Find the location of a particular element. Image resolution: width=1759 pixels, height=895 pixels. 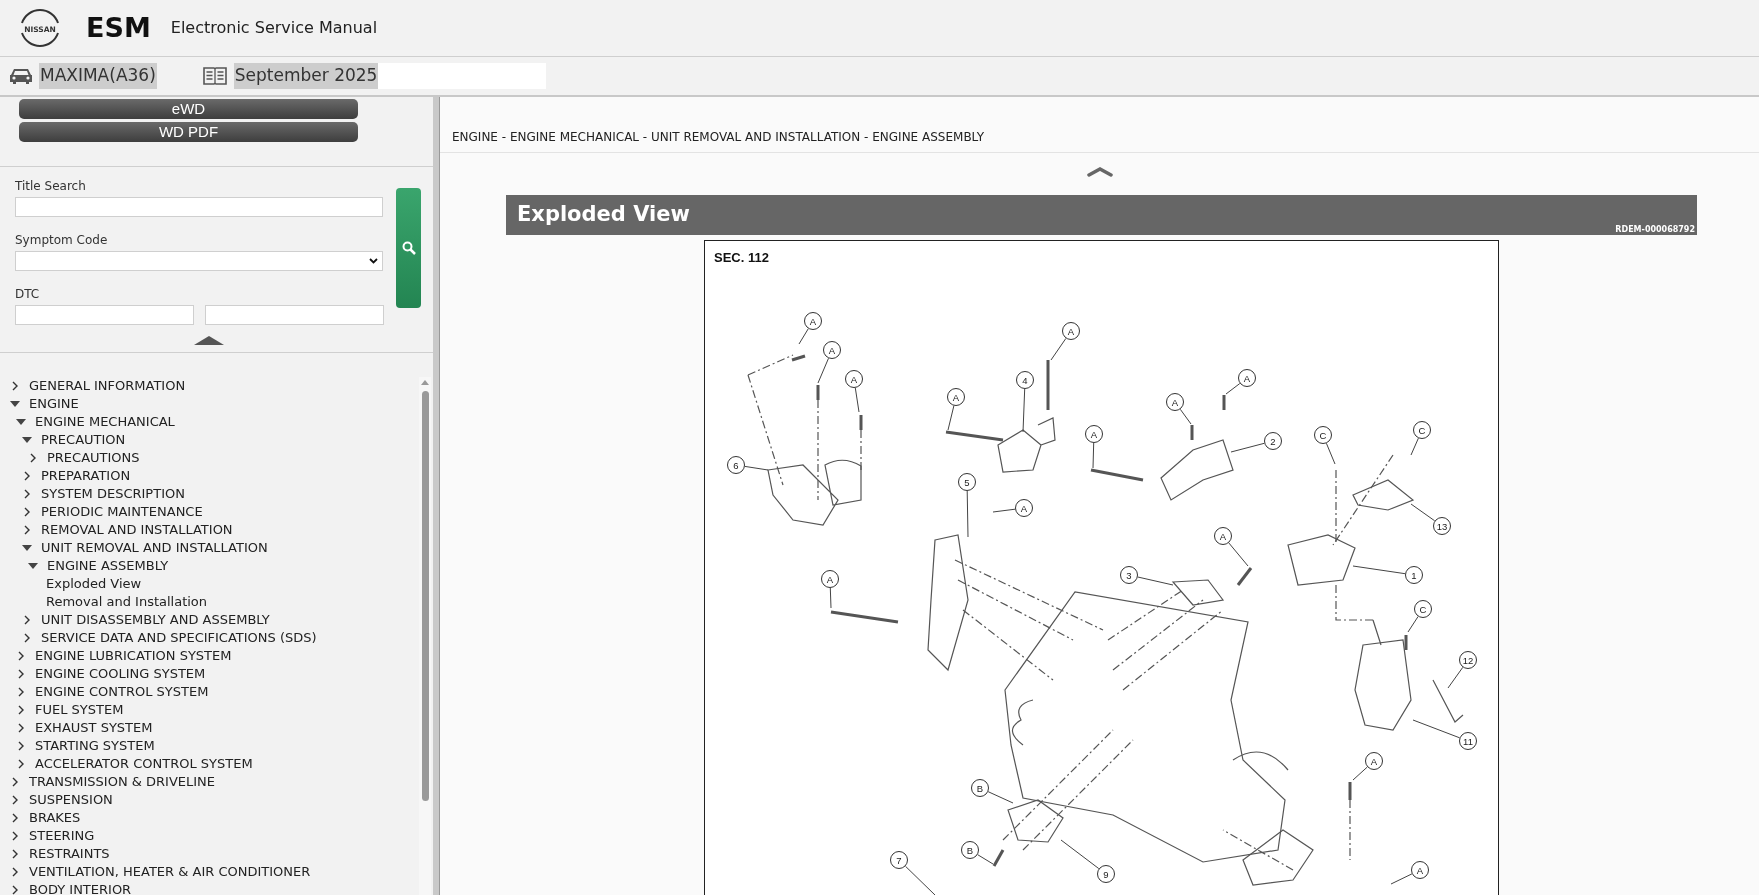

tree-item: STARTING SYSTEM is located at coordinates (95, 746).